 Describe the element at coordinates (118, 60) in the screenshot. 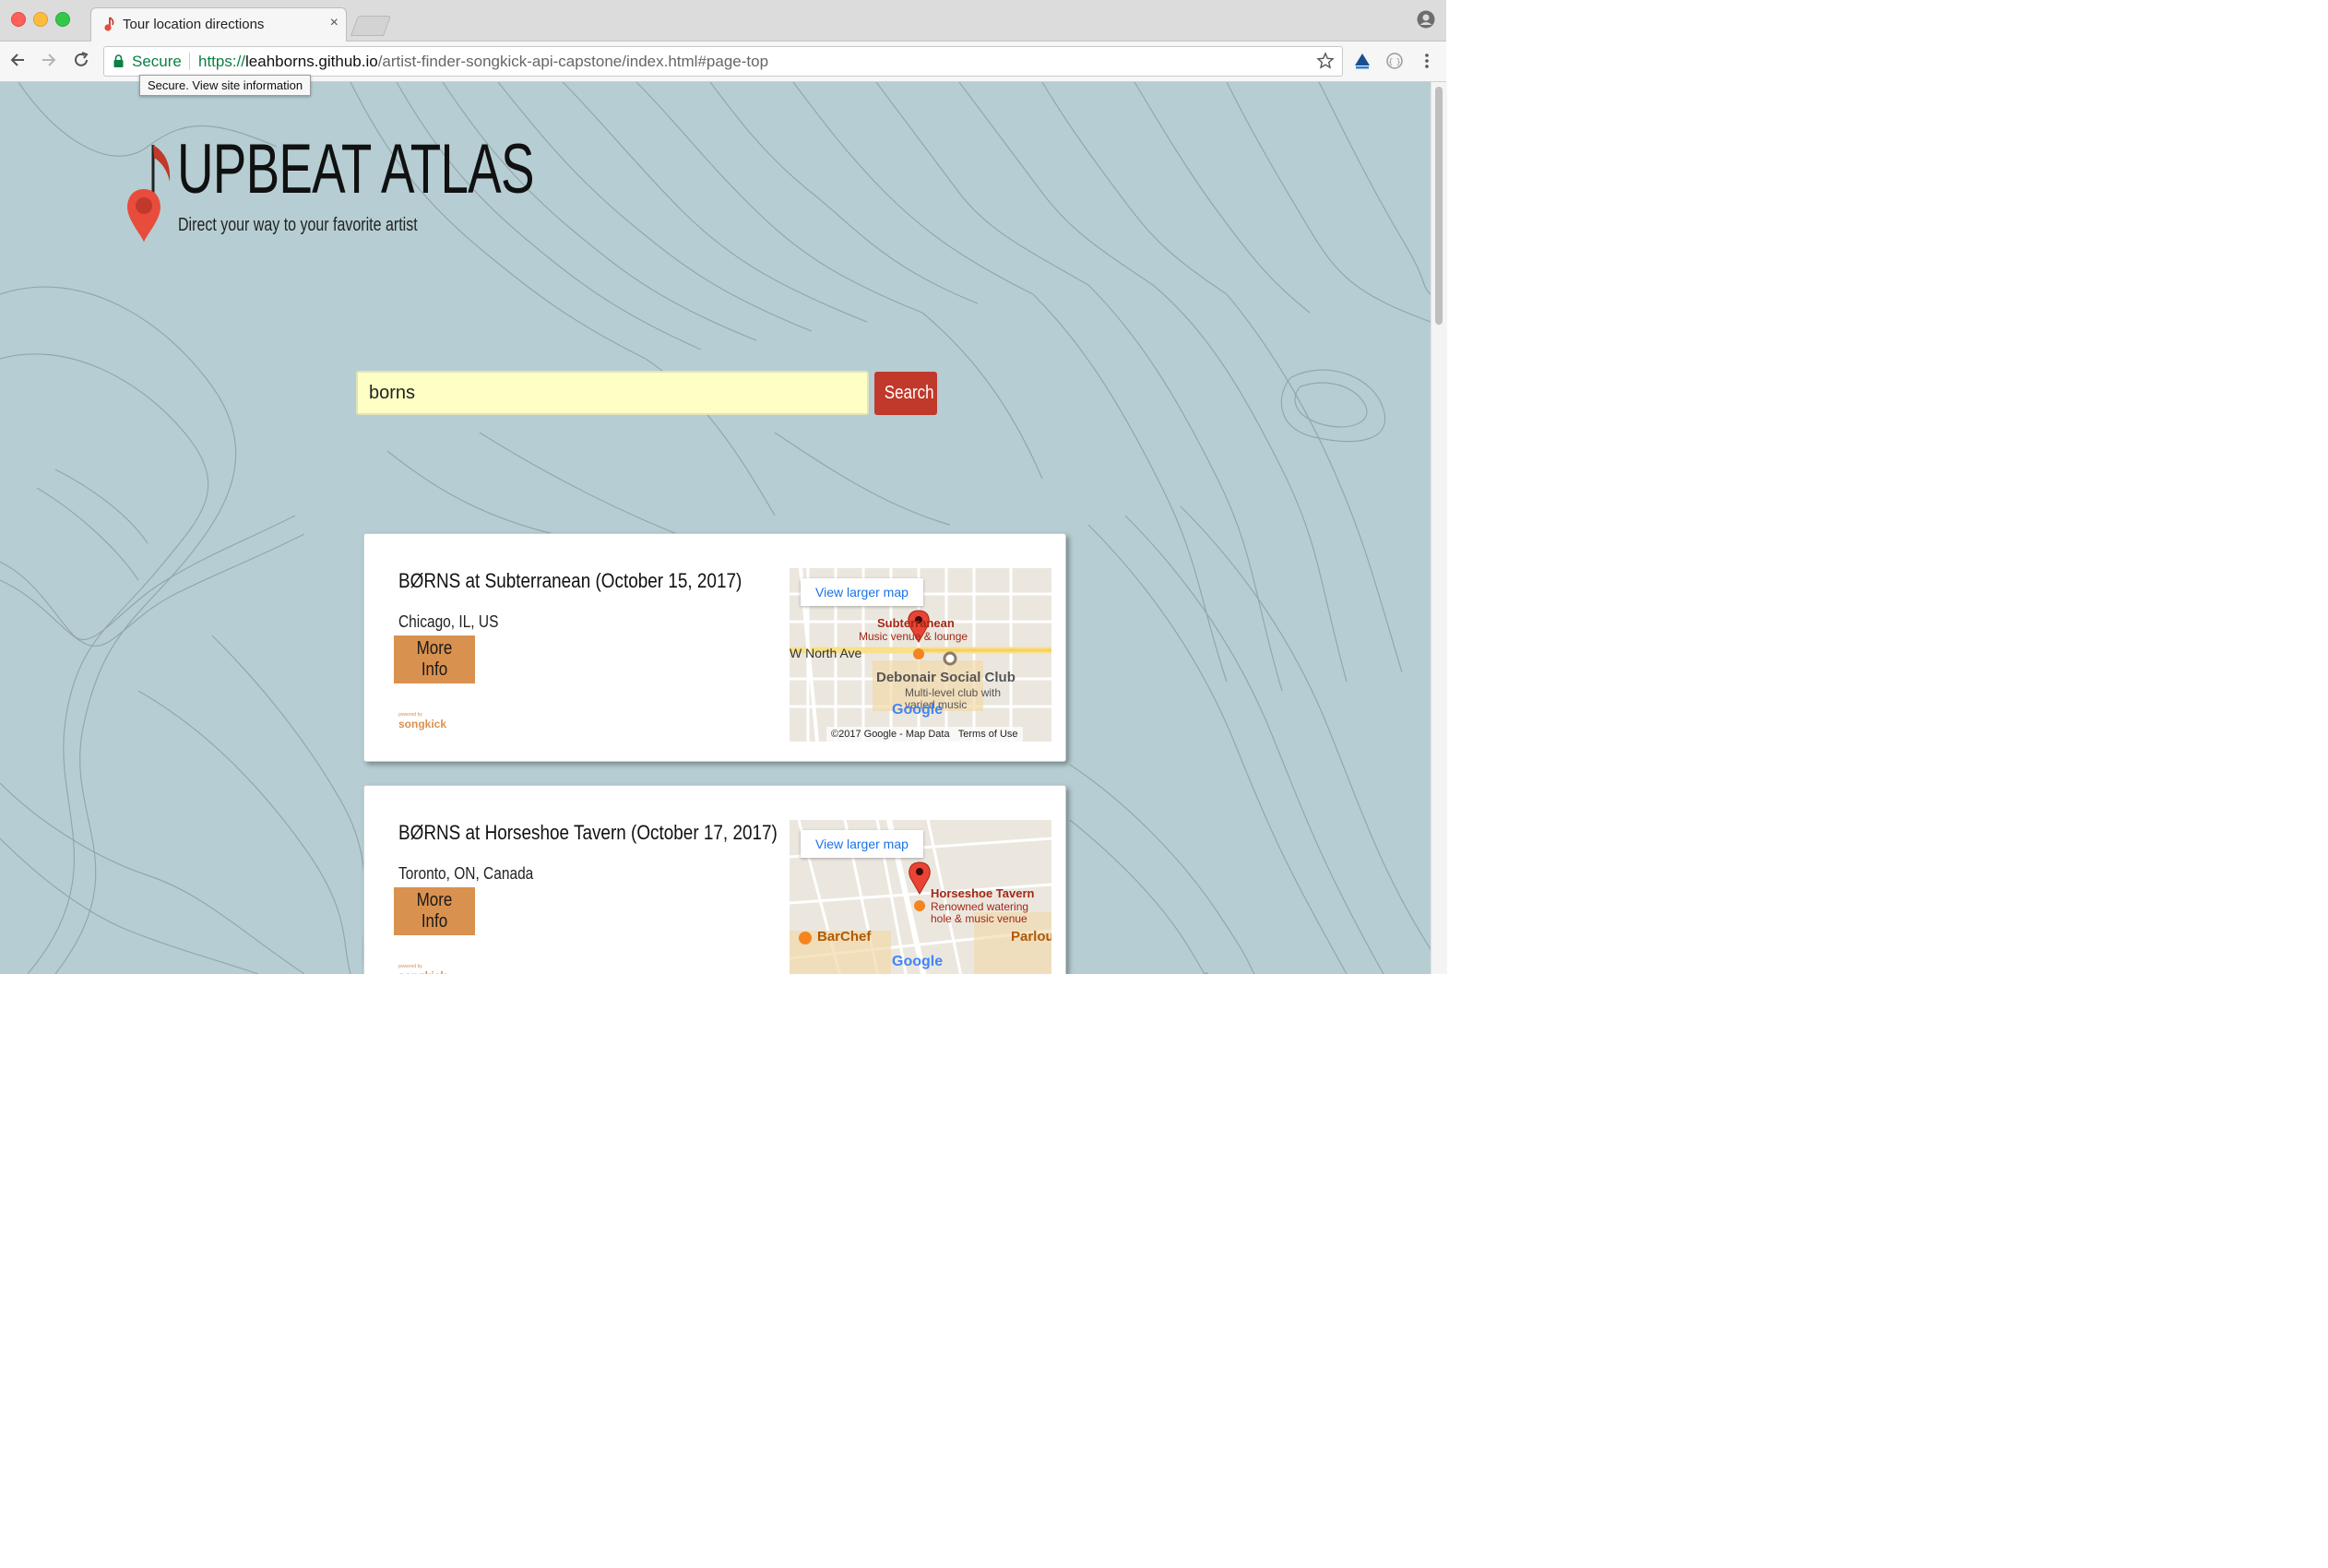

I see `lock-icon` at that location.